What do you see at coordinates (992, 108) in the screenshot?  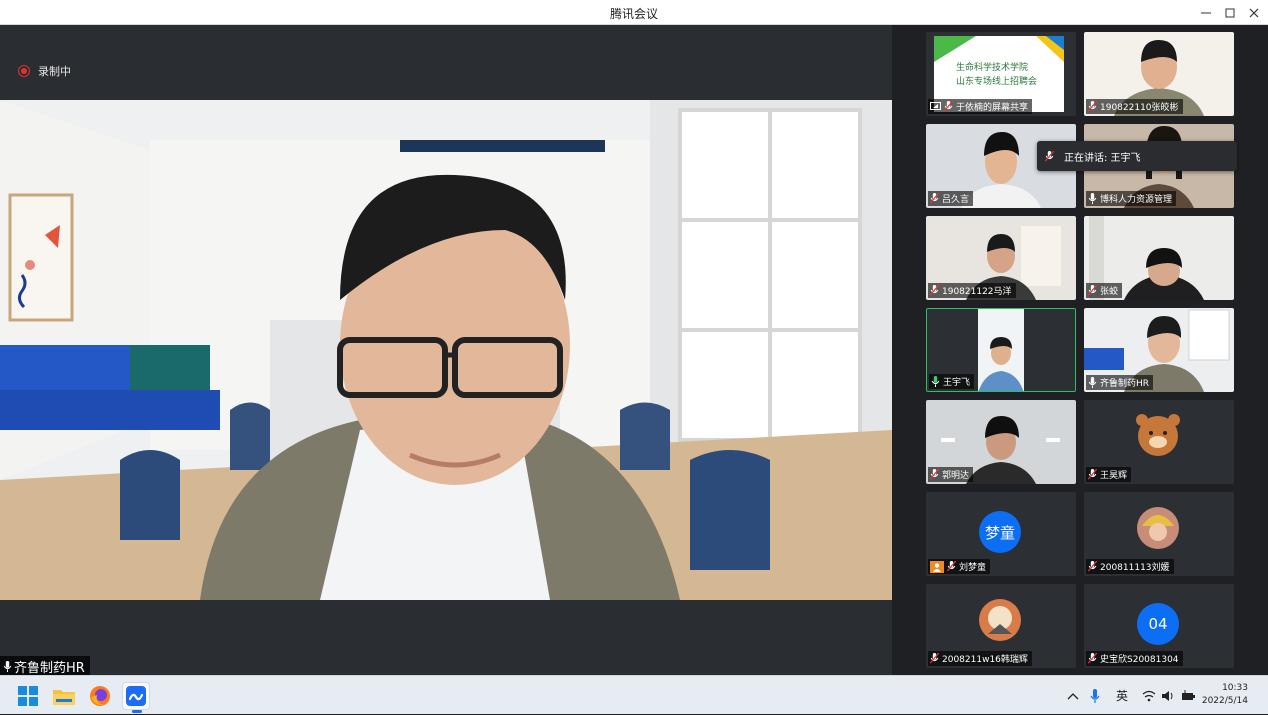 I see `participant-name: 于依楠的屏幕共享` at bounding box center [992, 108].